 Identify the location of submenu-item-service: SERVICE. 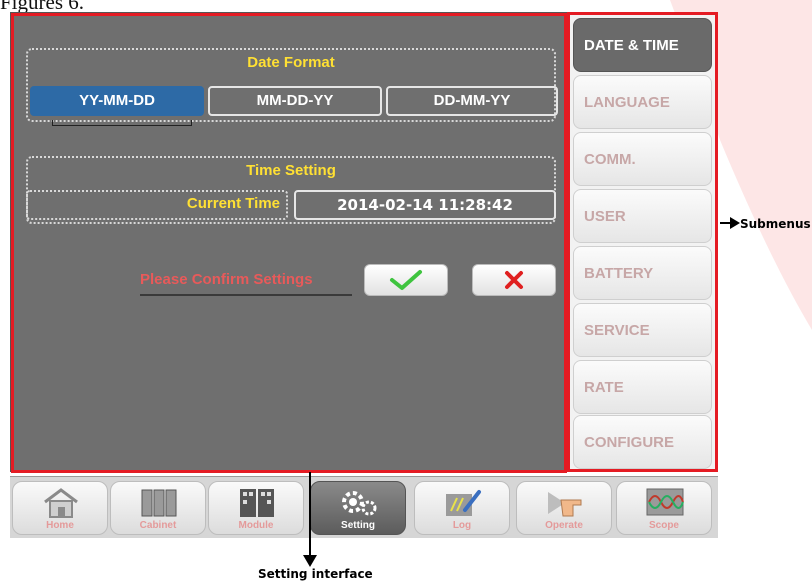
(642, 330).